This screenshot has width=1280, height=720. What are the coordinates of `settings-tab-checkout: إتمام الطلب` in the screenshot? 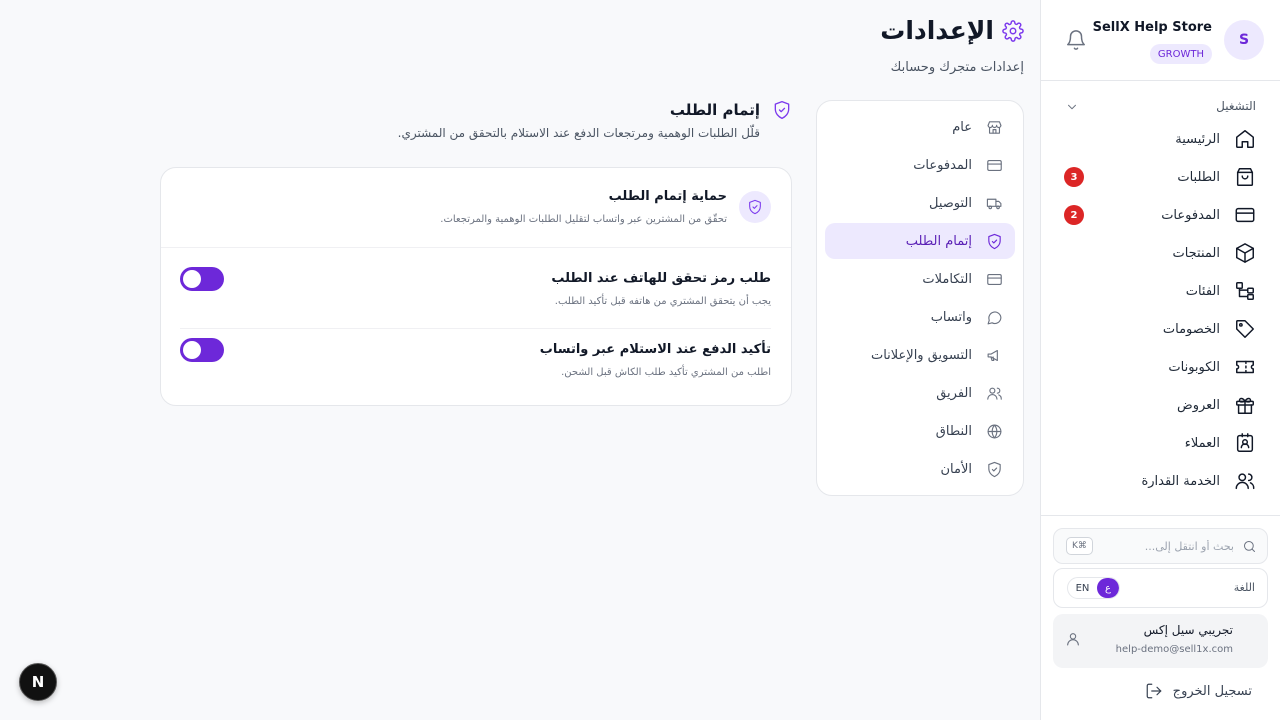 It's located at (920, 241).